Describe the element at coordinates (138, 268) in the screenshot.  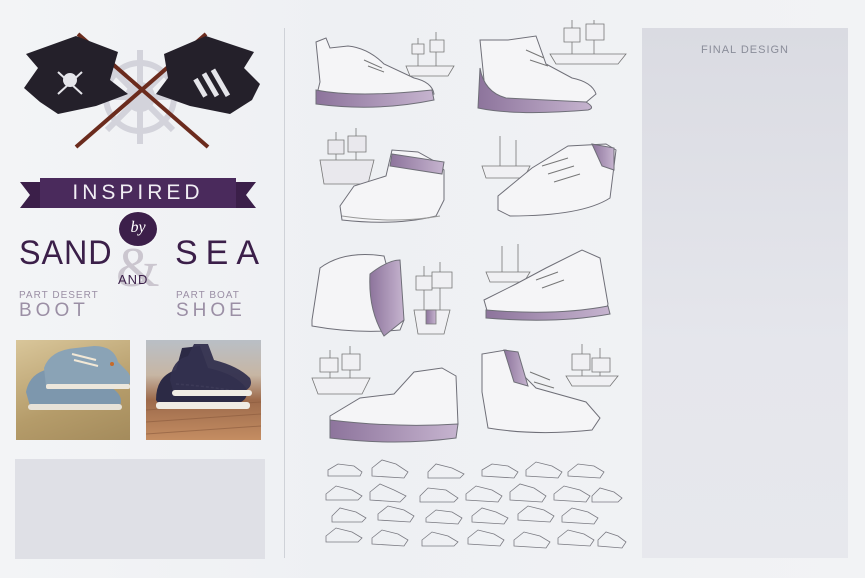
I see `ampersand: &` at that location.